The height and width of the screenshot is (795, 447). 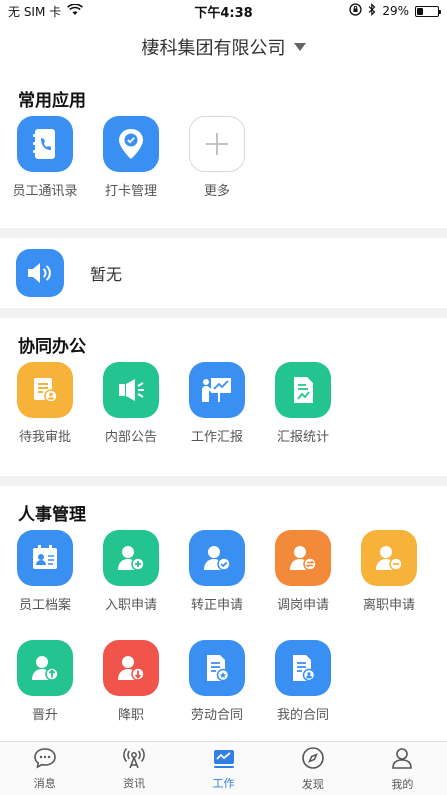 I want to click on app-label: 员工档案, so click(x=44, y=605).